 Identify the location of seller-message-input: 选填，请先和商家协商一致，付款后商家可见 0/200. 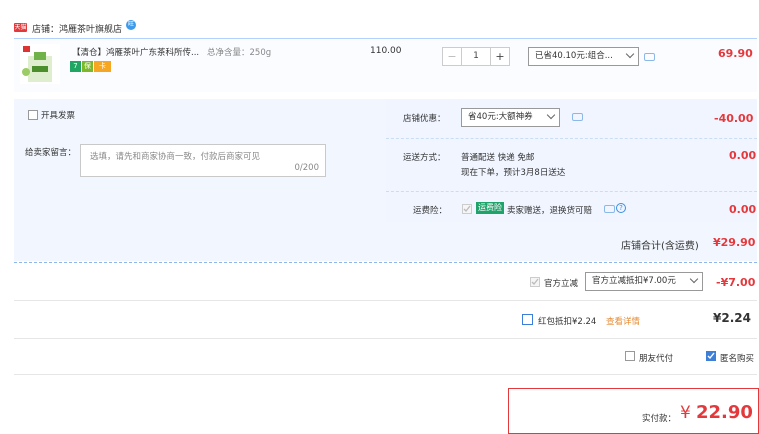
(203, 160).